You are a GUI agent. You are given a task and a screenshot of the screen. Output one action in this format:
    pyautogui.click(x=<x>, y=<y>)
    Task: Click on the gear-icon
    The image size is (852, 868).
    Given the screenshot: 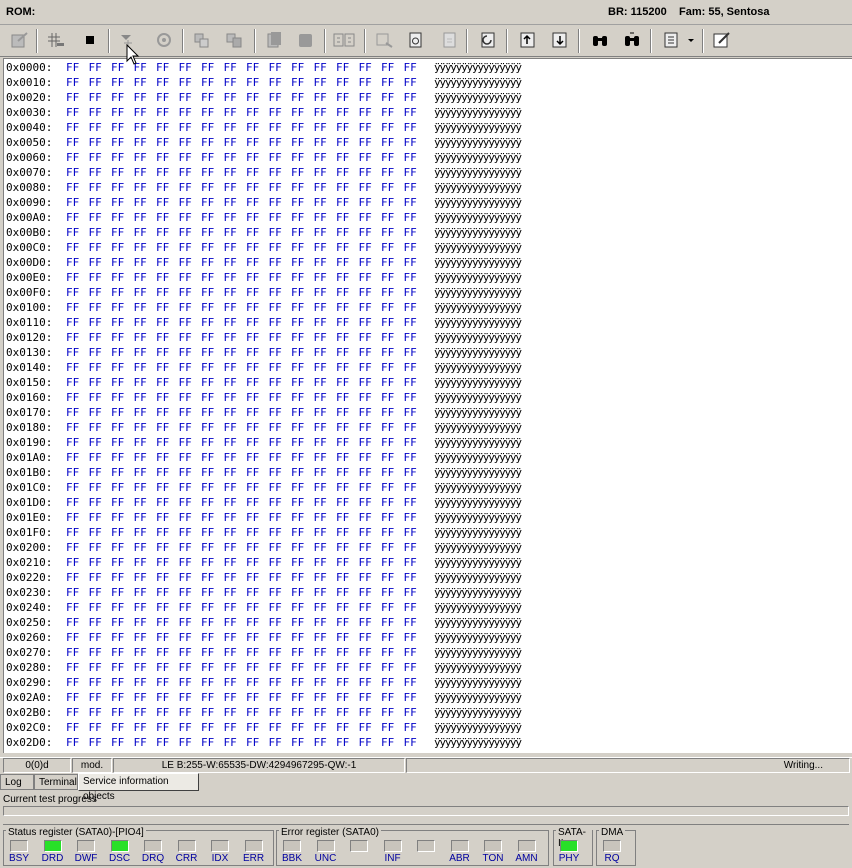 What is the action you would take?
    pyautogui.click(x=164, y=40)
    